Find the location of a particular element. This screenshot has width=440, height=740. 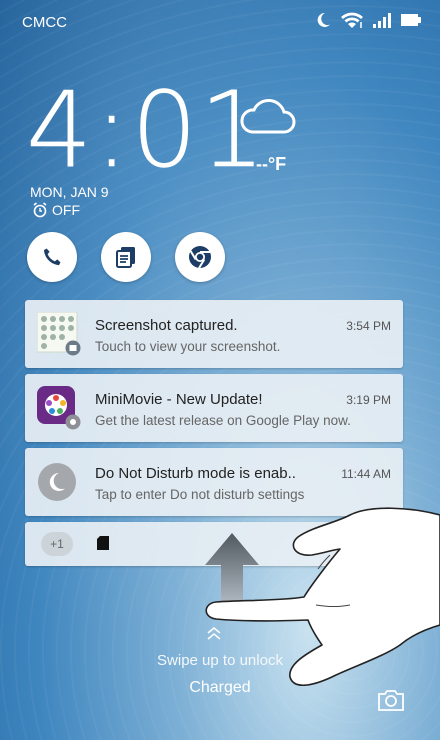

notification-text: Touch to view your screenshot. is located at coordinates (188, 346).